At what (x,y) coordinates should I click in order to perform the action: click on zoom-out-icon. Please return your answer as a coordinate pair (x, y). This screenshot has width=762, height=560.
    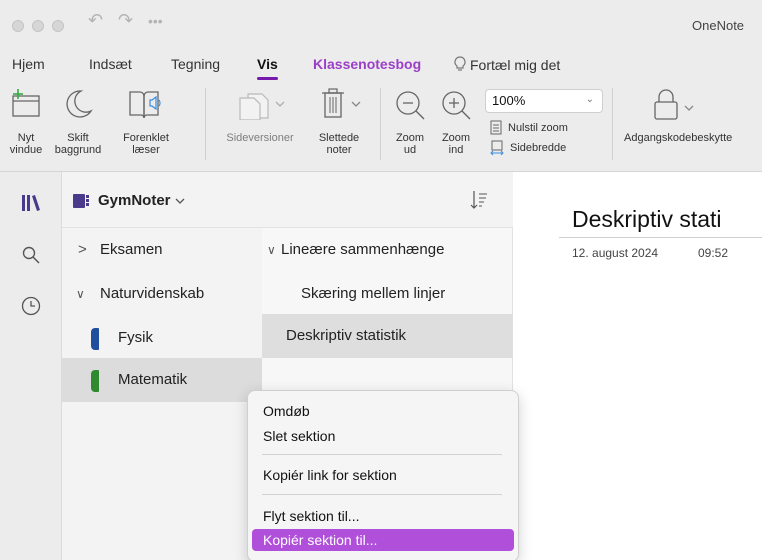
    Looking at the image, I should click on (410, 105).